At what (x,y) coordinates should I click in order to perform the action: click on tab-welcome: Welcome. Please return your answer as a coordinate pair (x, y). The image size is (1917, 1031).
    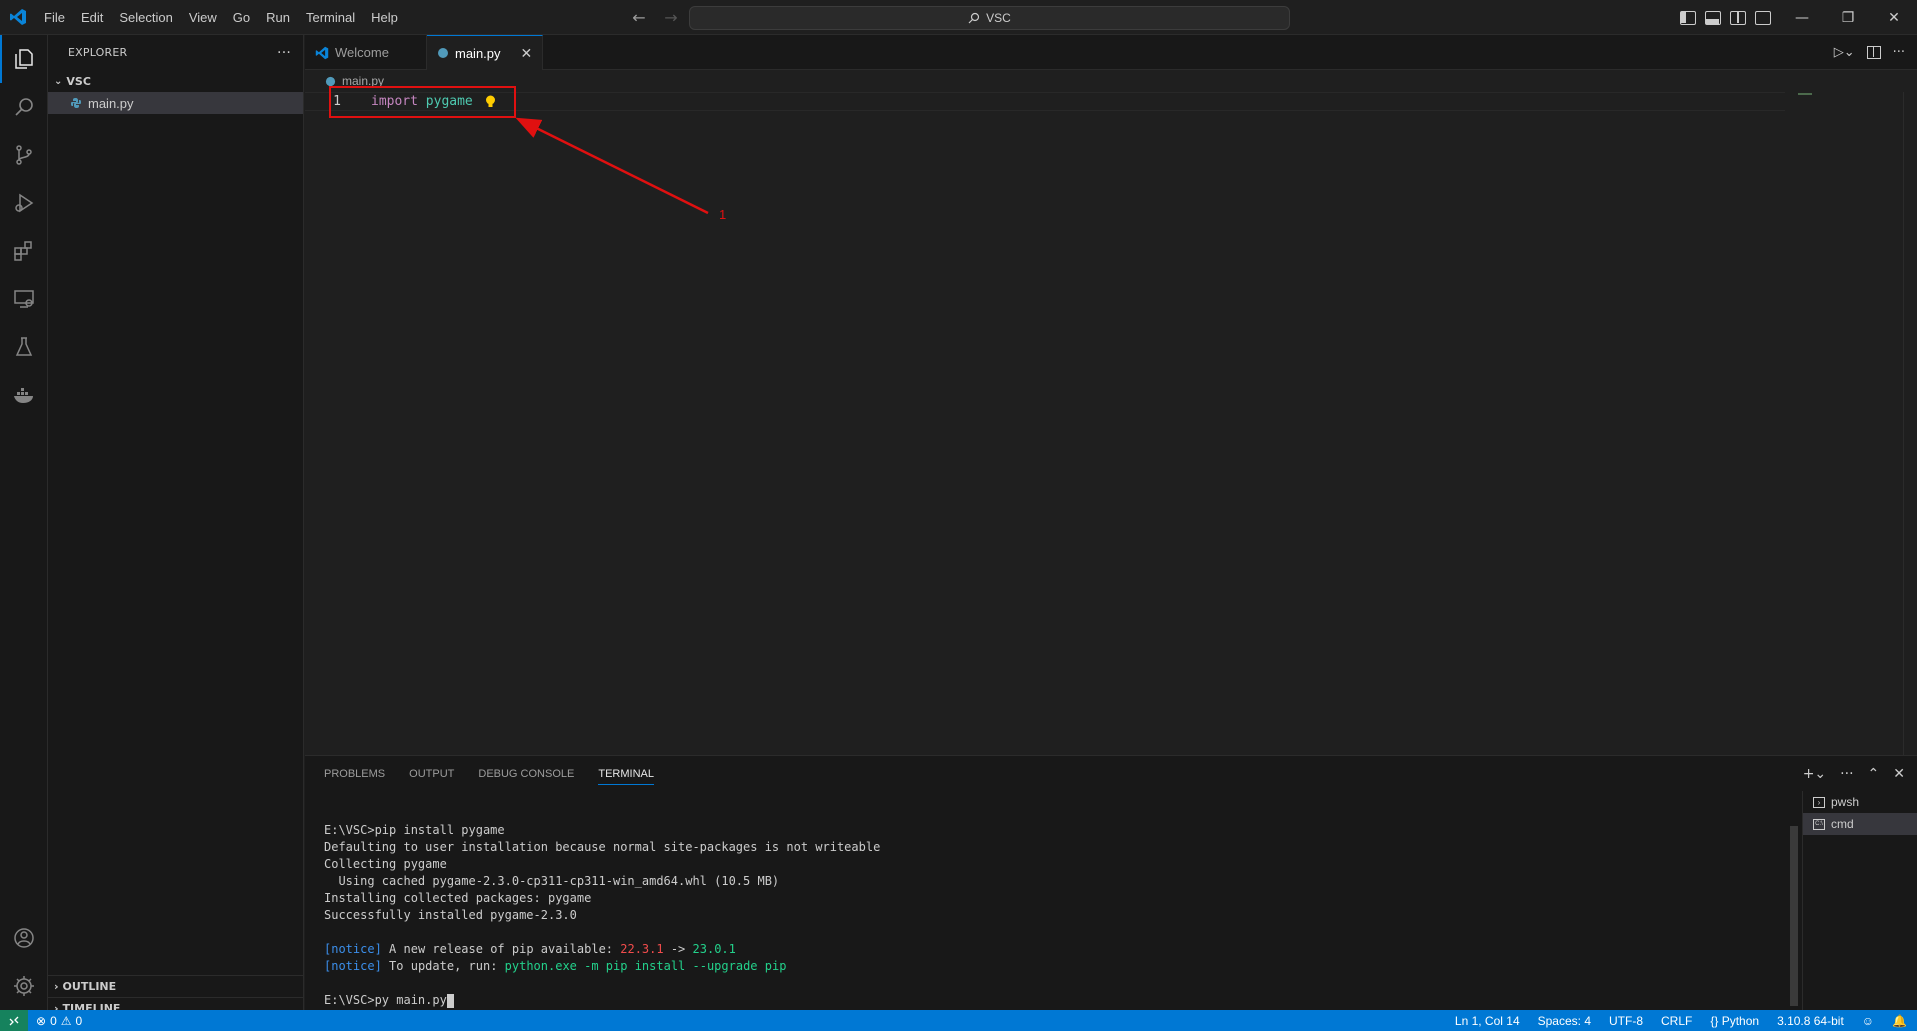
    Looking at the image, I should click on (366, 52).